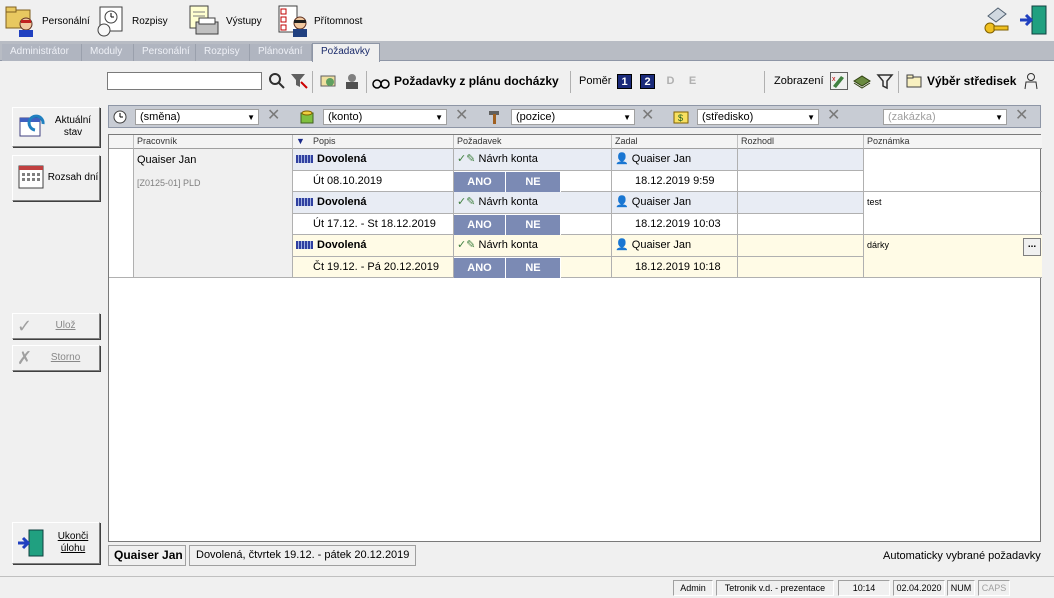 This screenshot has width=1054, height=598. I want to click on vyber-stredisek-label: Výběr středisek, so click(971, 81).